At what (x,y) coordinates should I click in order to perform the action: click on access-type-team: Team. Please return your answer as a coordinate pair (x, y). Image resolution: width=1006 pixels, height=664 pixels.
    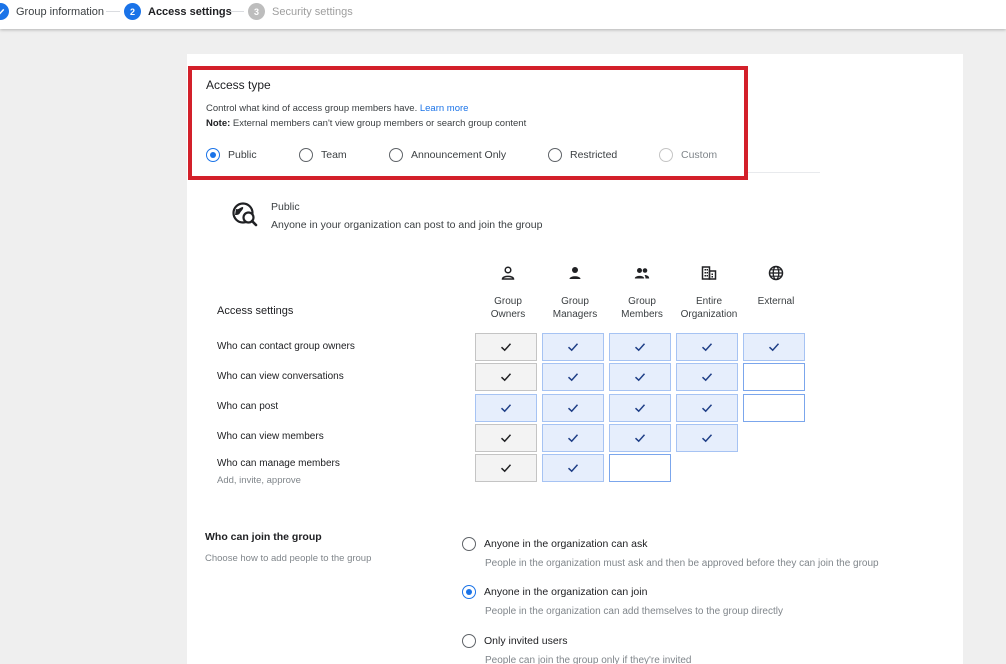
    Looking at the image, I should click on (323, 155).